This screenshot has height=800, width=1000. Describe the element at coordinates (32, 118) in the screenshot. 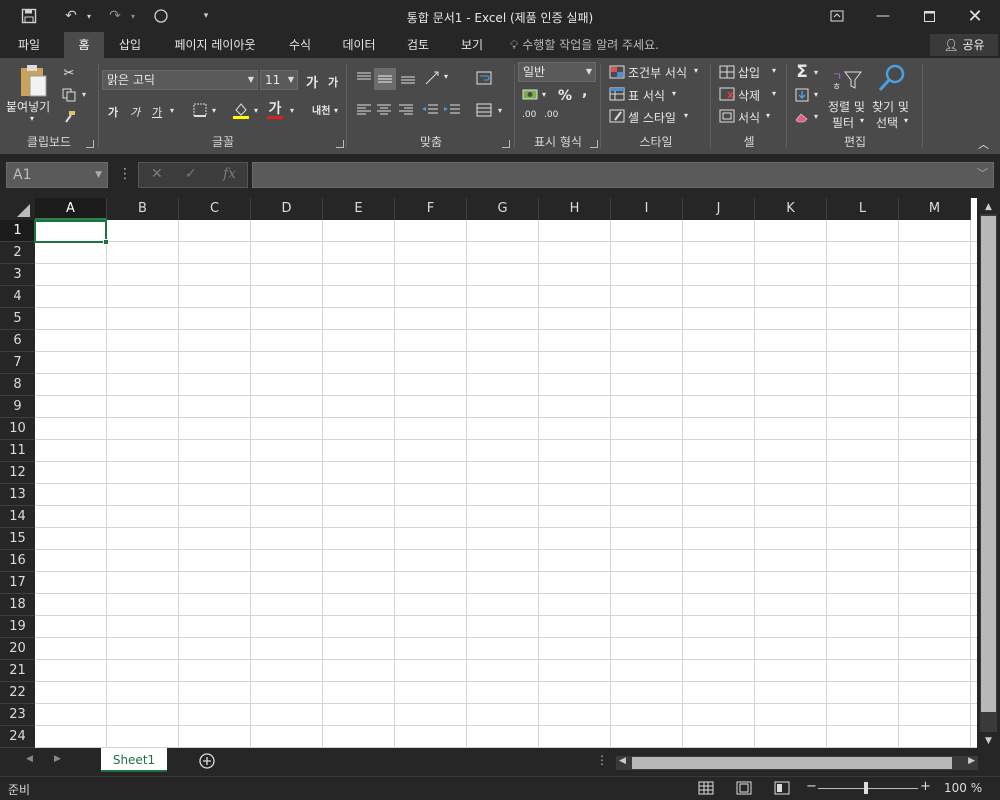

I see `paste-dropdown-icon: ▾` at that location.